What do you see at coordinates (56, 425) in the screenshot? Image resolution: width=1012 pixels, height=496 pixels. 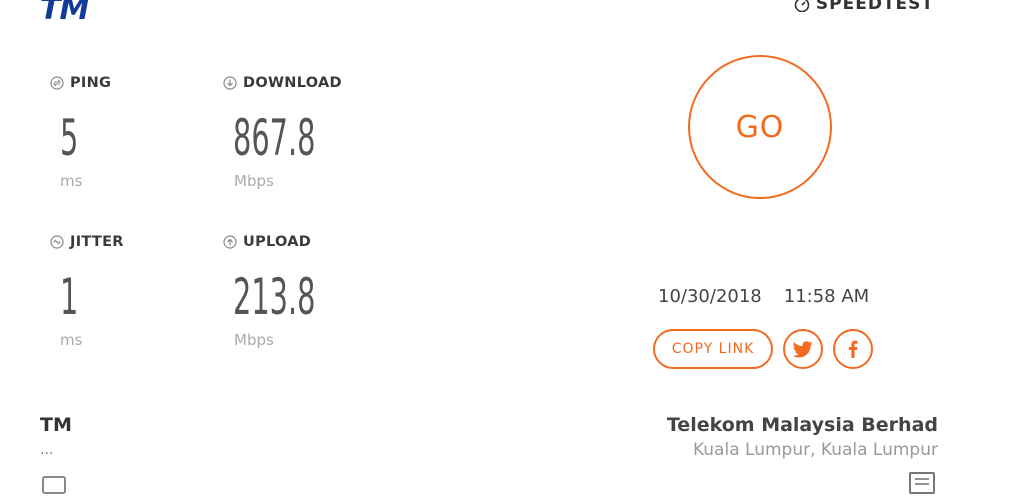 I see `isp-name: TM` at bounding box center [56, 425].